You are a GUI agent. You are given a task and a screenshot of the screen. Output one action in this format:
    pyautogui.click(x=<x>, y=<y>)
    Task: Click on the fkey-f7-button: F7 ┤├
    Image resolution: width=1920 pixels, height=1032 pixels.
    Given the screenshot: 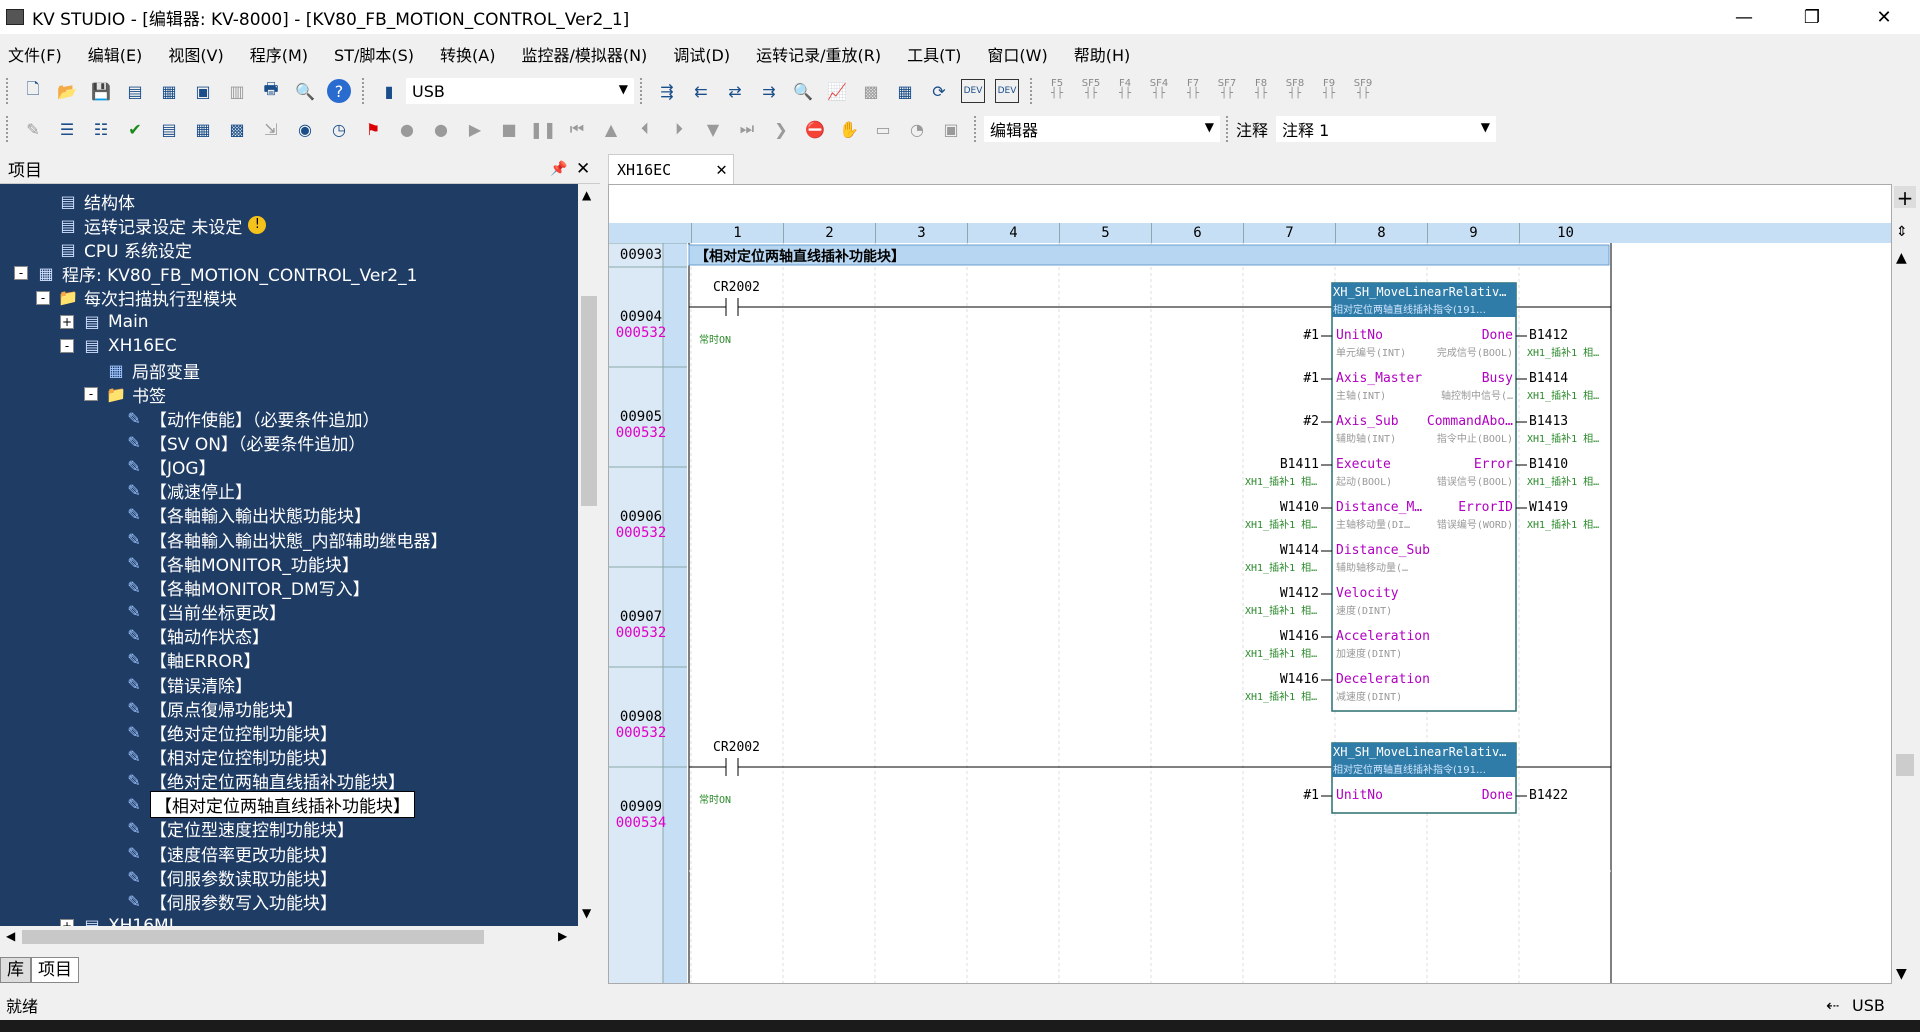 What is the action you would take?
    pyautogui.click(x=1193, y=91)
    